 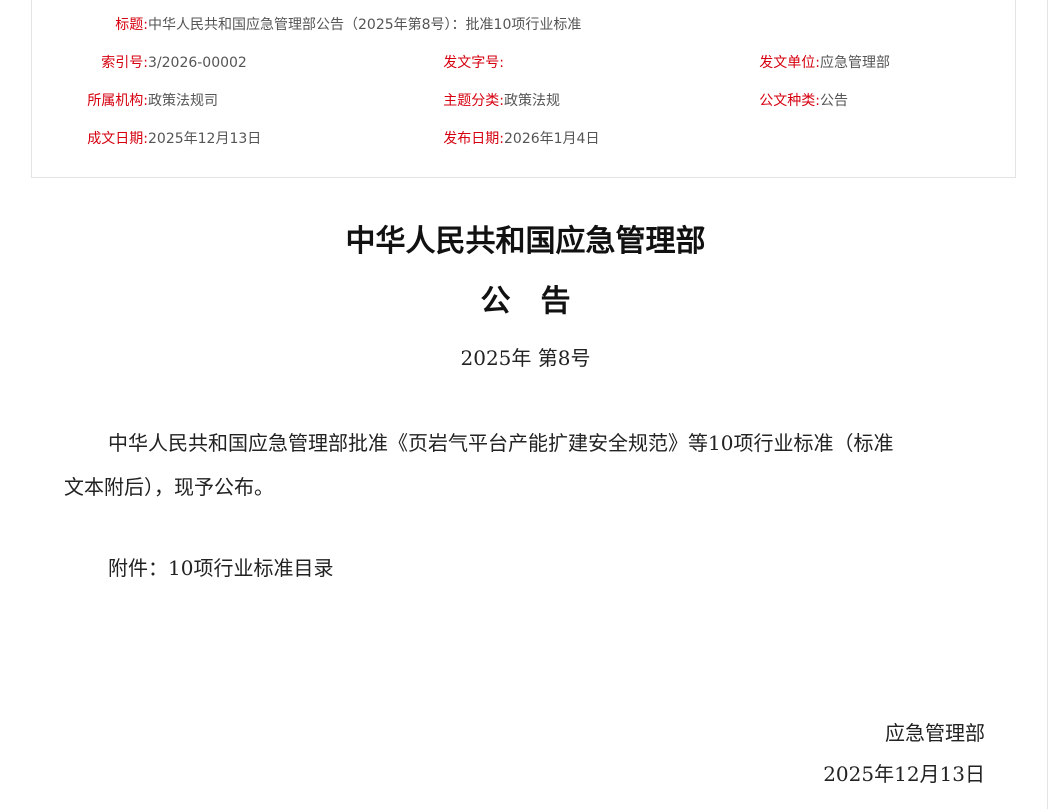 I want to click on meta-title: 标题: 中华人民共和国应急管理部公告（2025年第8号）：批准10项行业标准, so click(x=348, y=25).